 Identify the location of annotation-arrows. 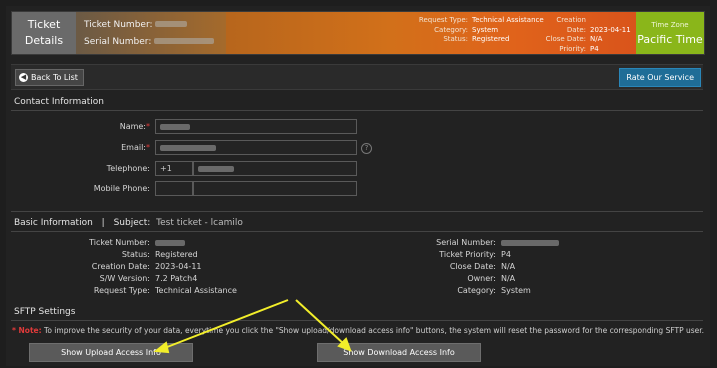
(252, 326).